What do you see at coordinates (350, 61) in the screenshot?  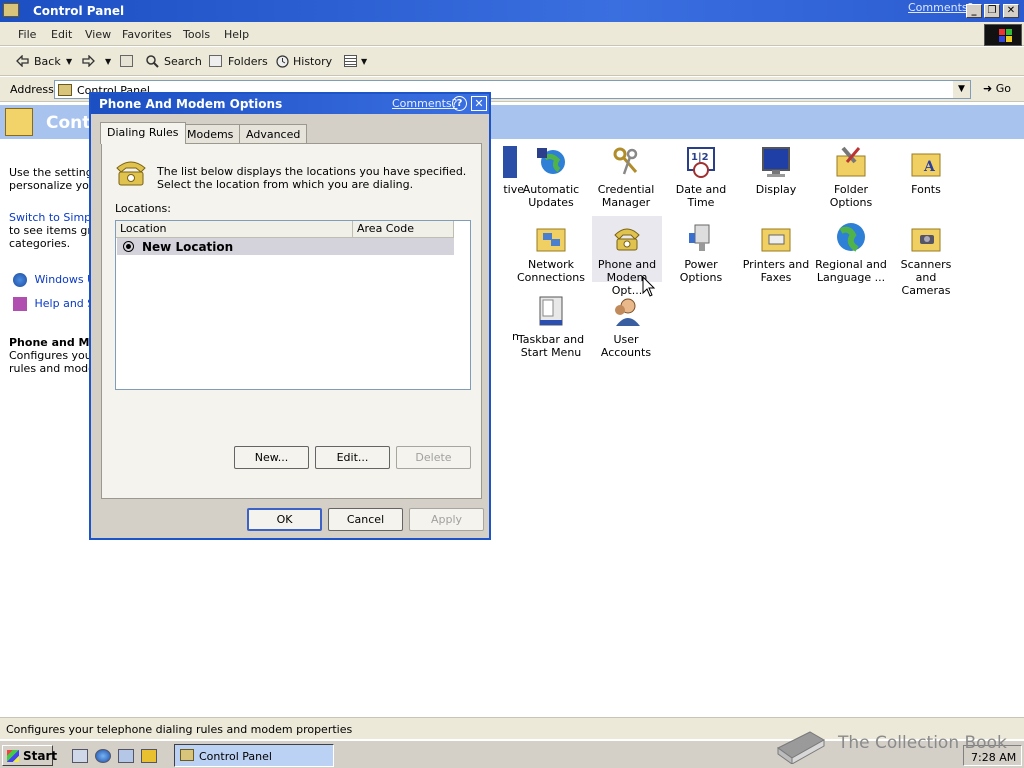 I see `views-icon` at bounding box center [350, 61].